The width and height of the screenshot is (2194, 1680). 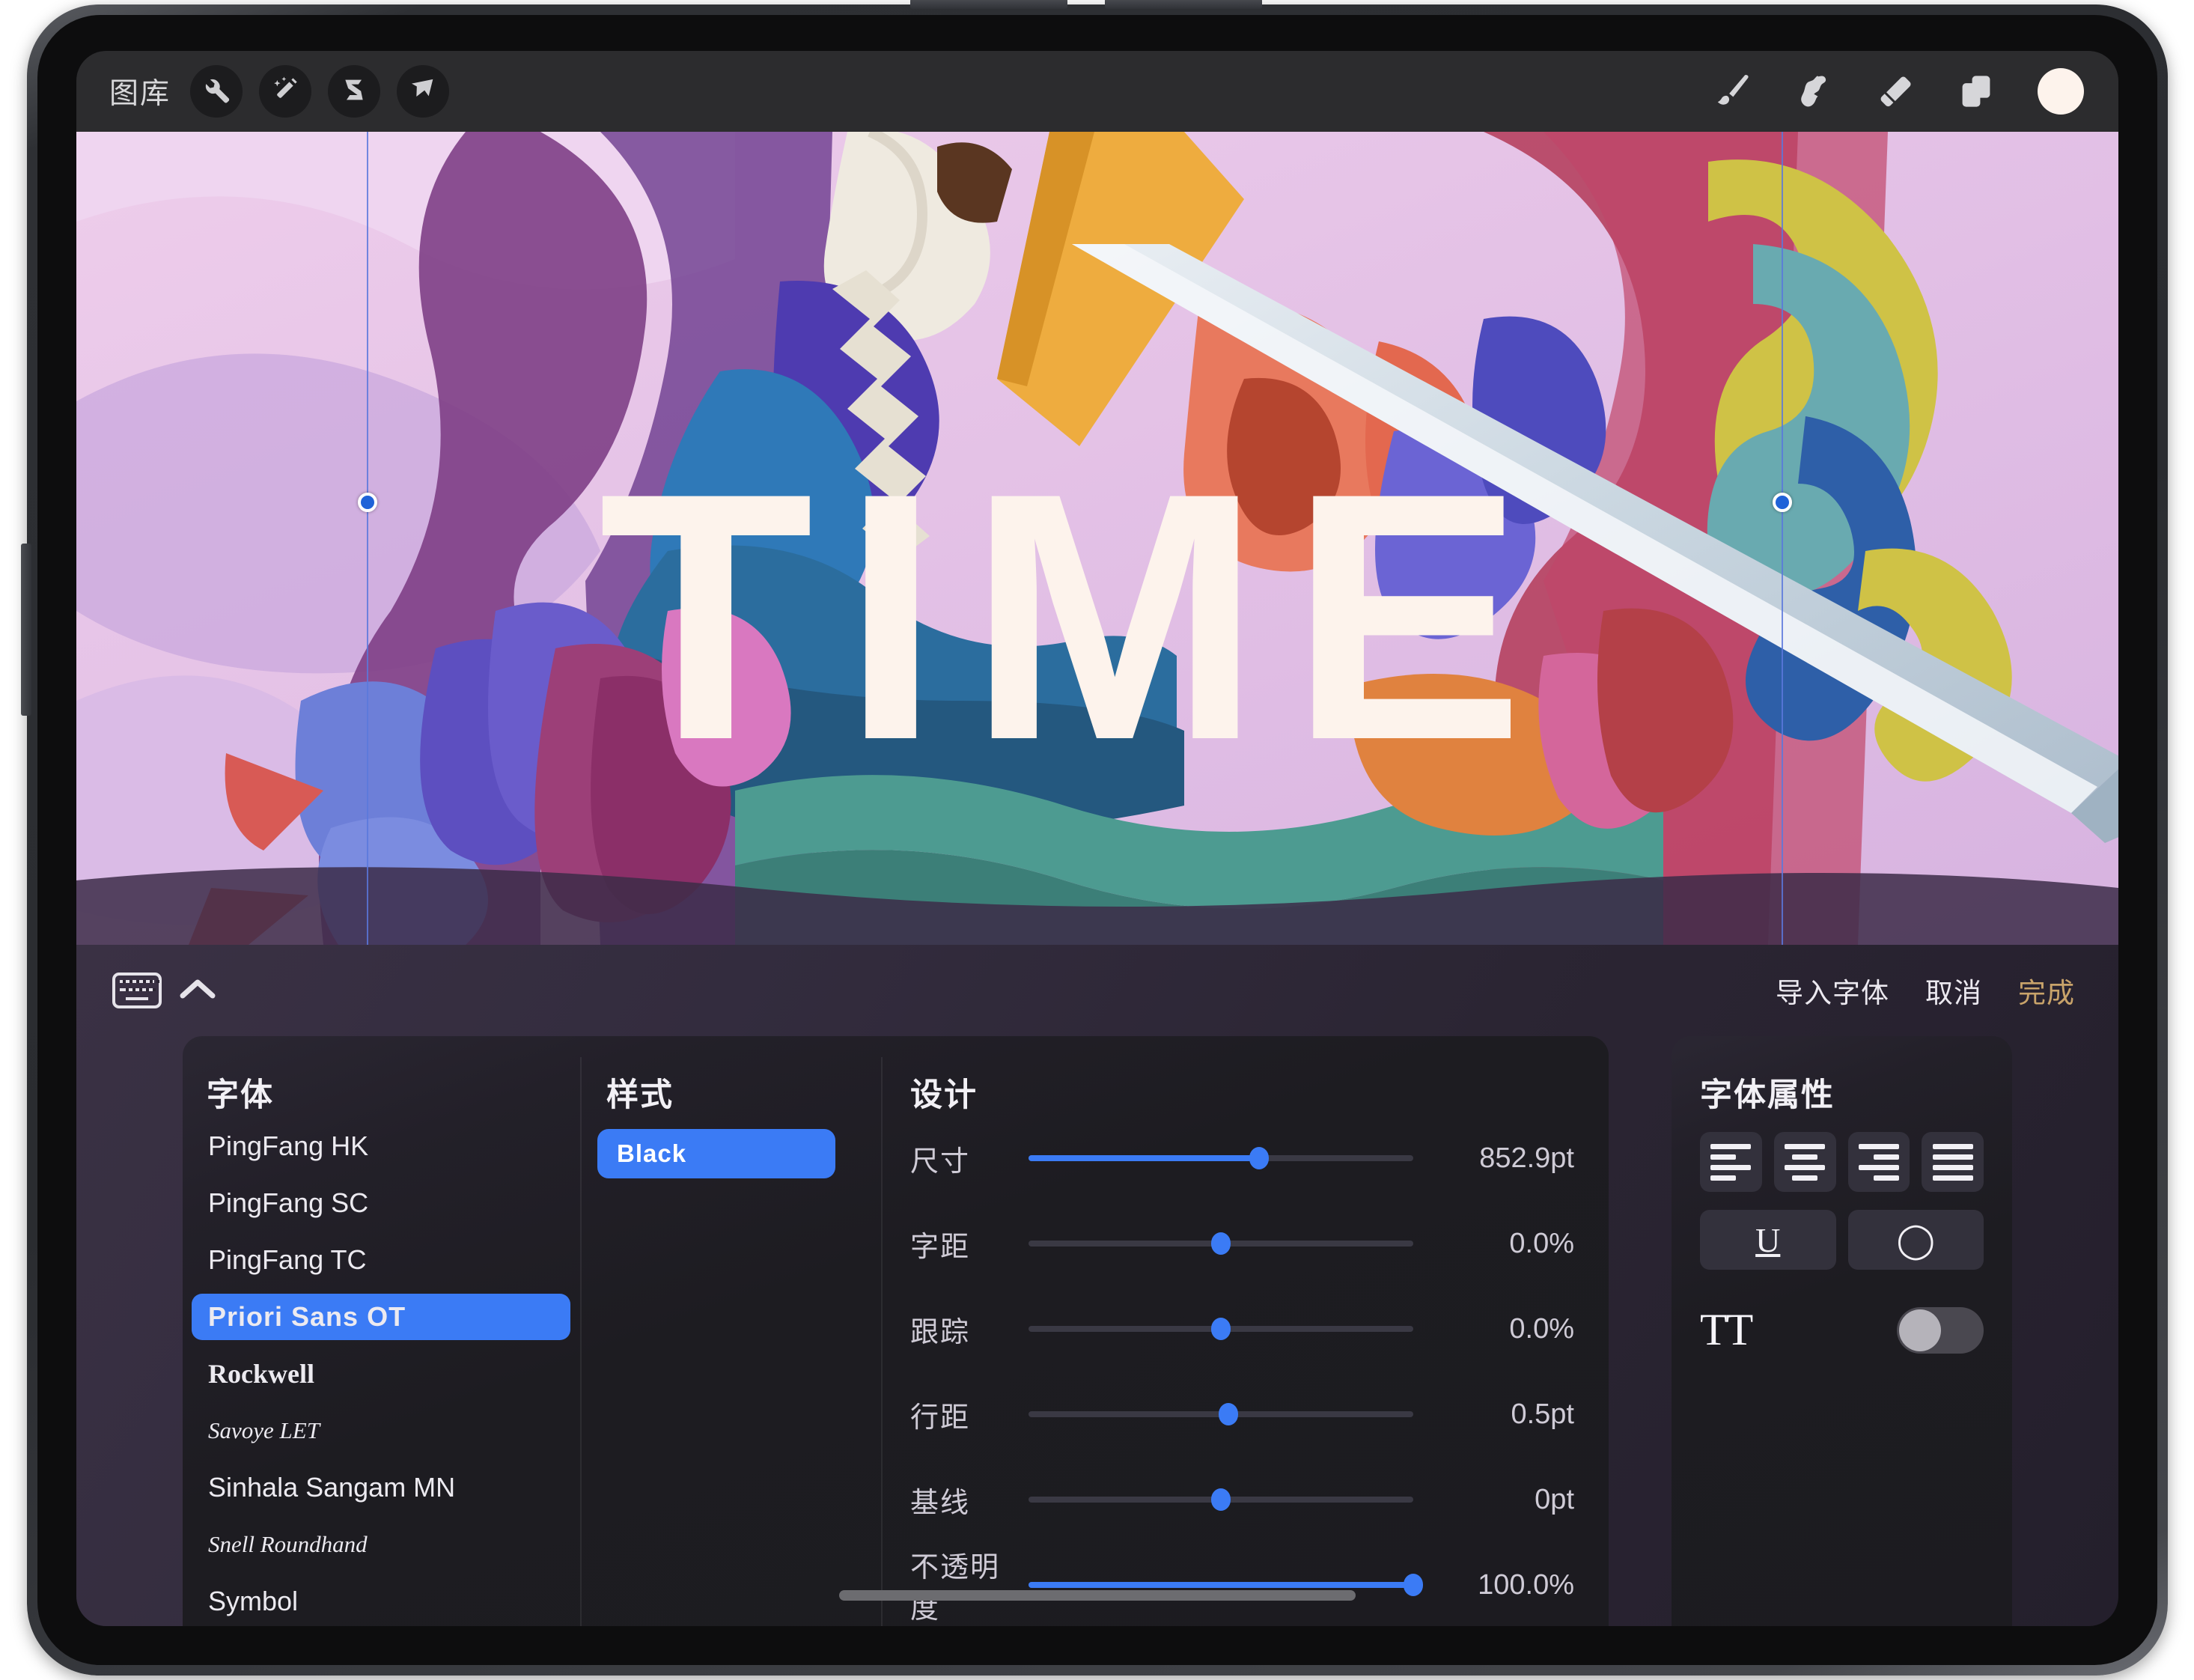 I want to click on slider-row: 不透明度 100.0%, so click(x=1228, y=1588).